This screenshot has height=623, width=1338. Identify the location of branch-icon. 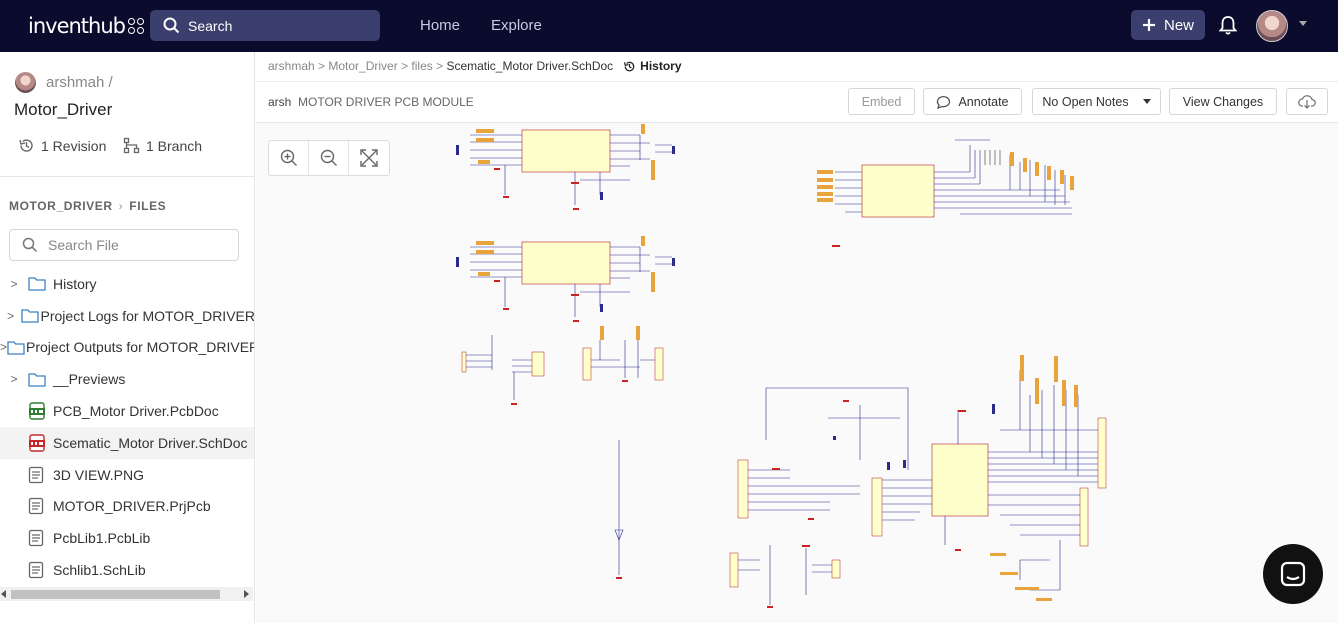
(131, 145).